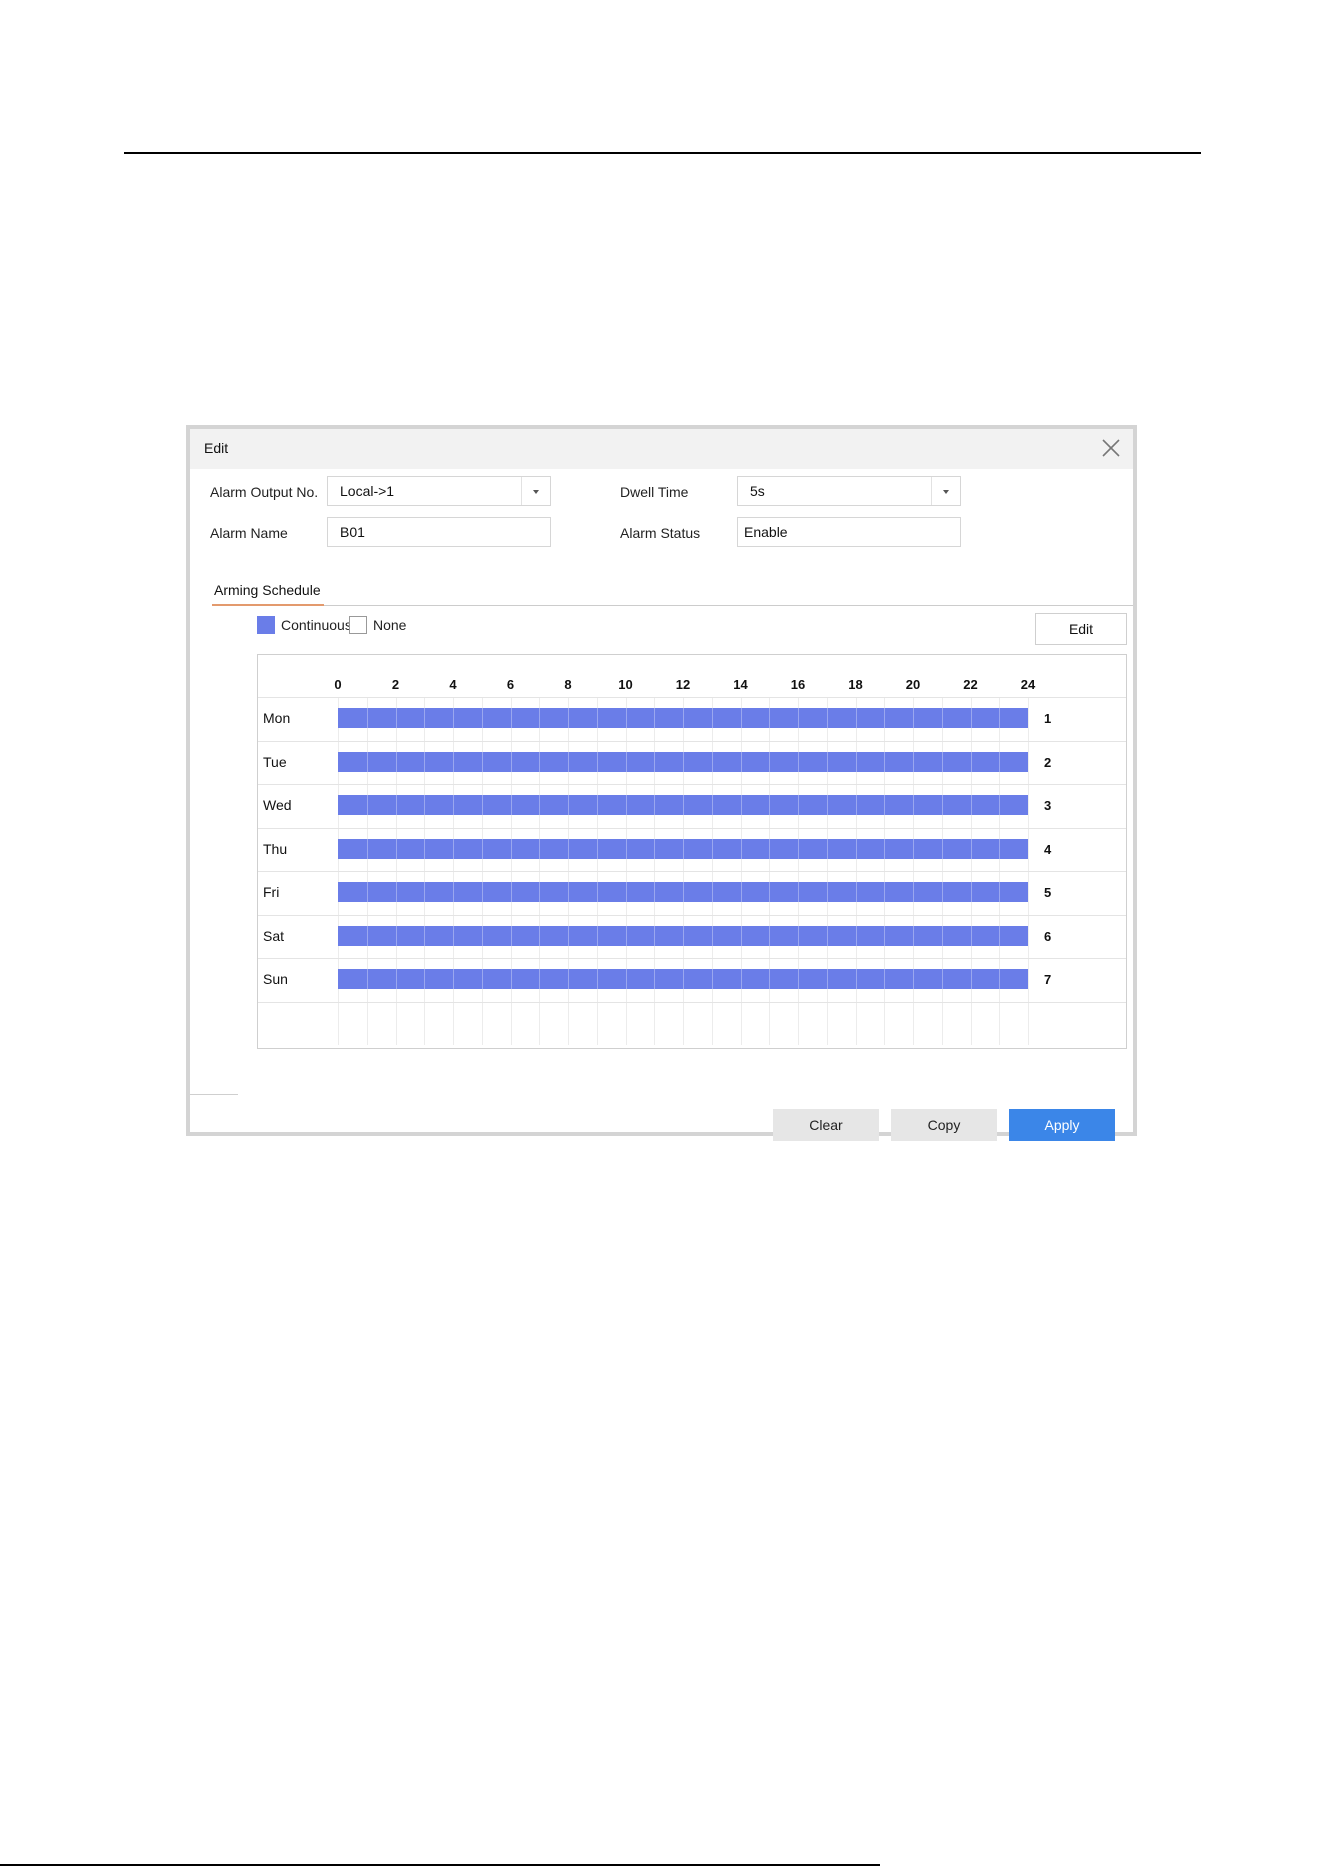  I want to click on row-number: 2, so click(1048, 762).